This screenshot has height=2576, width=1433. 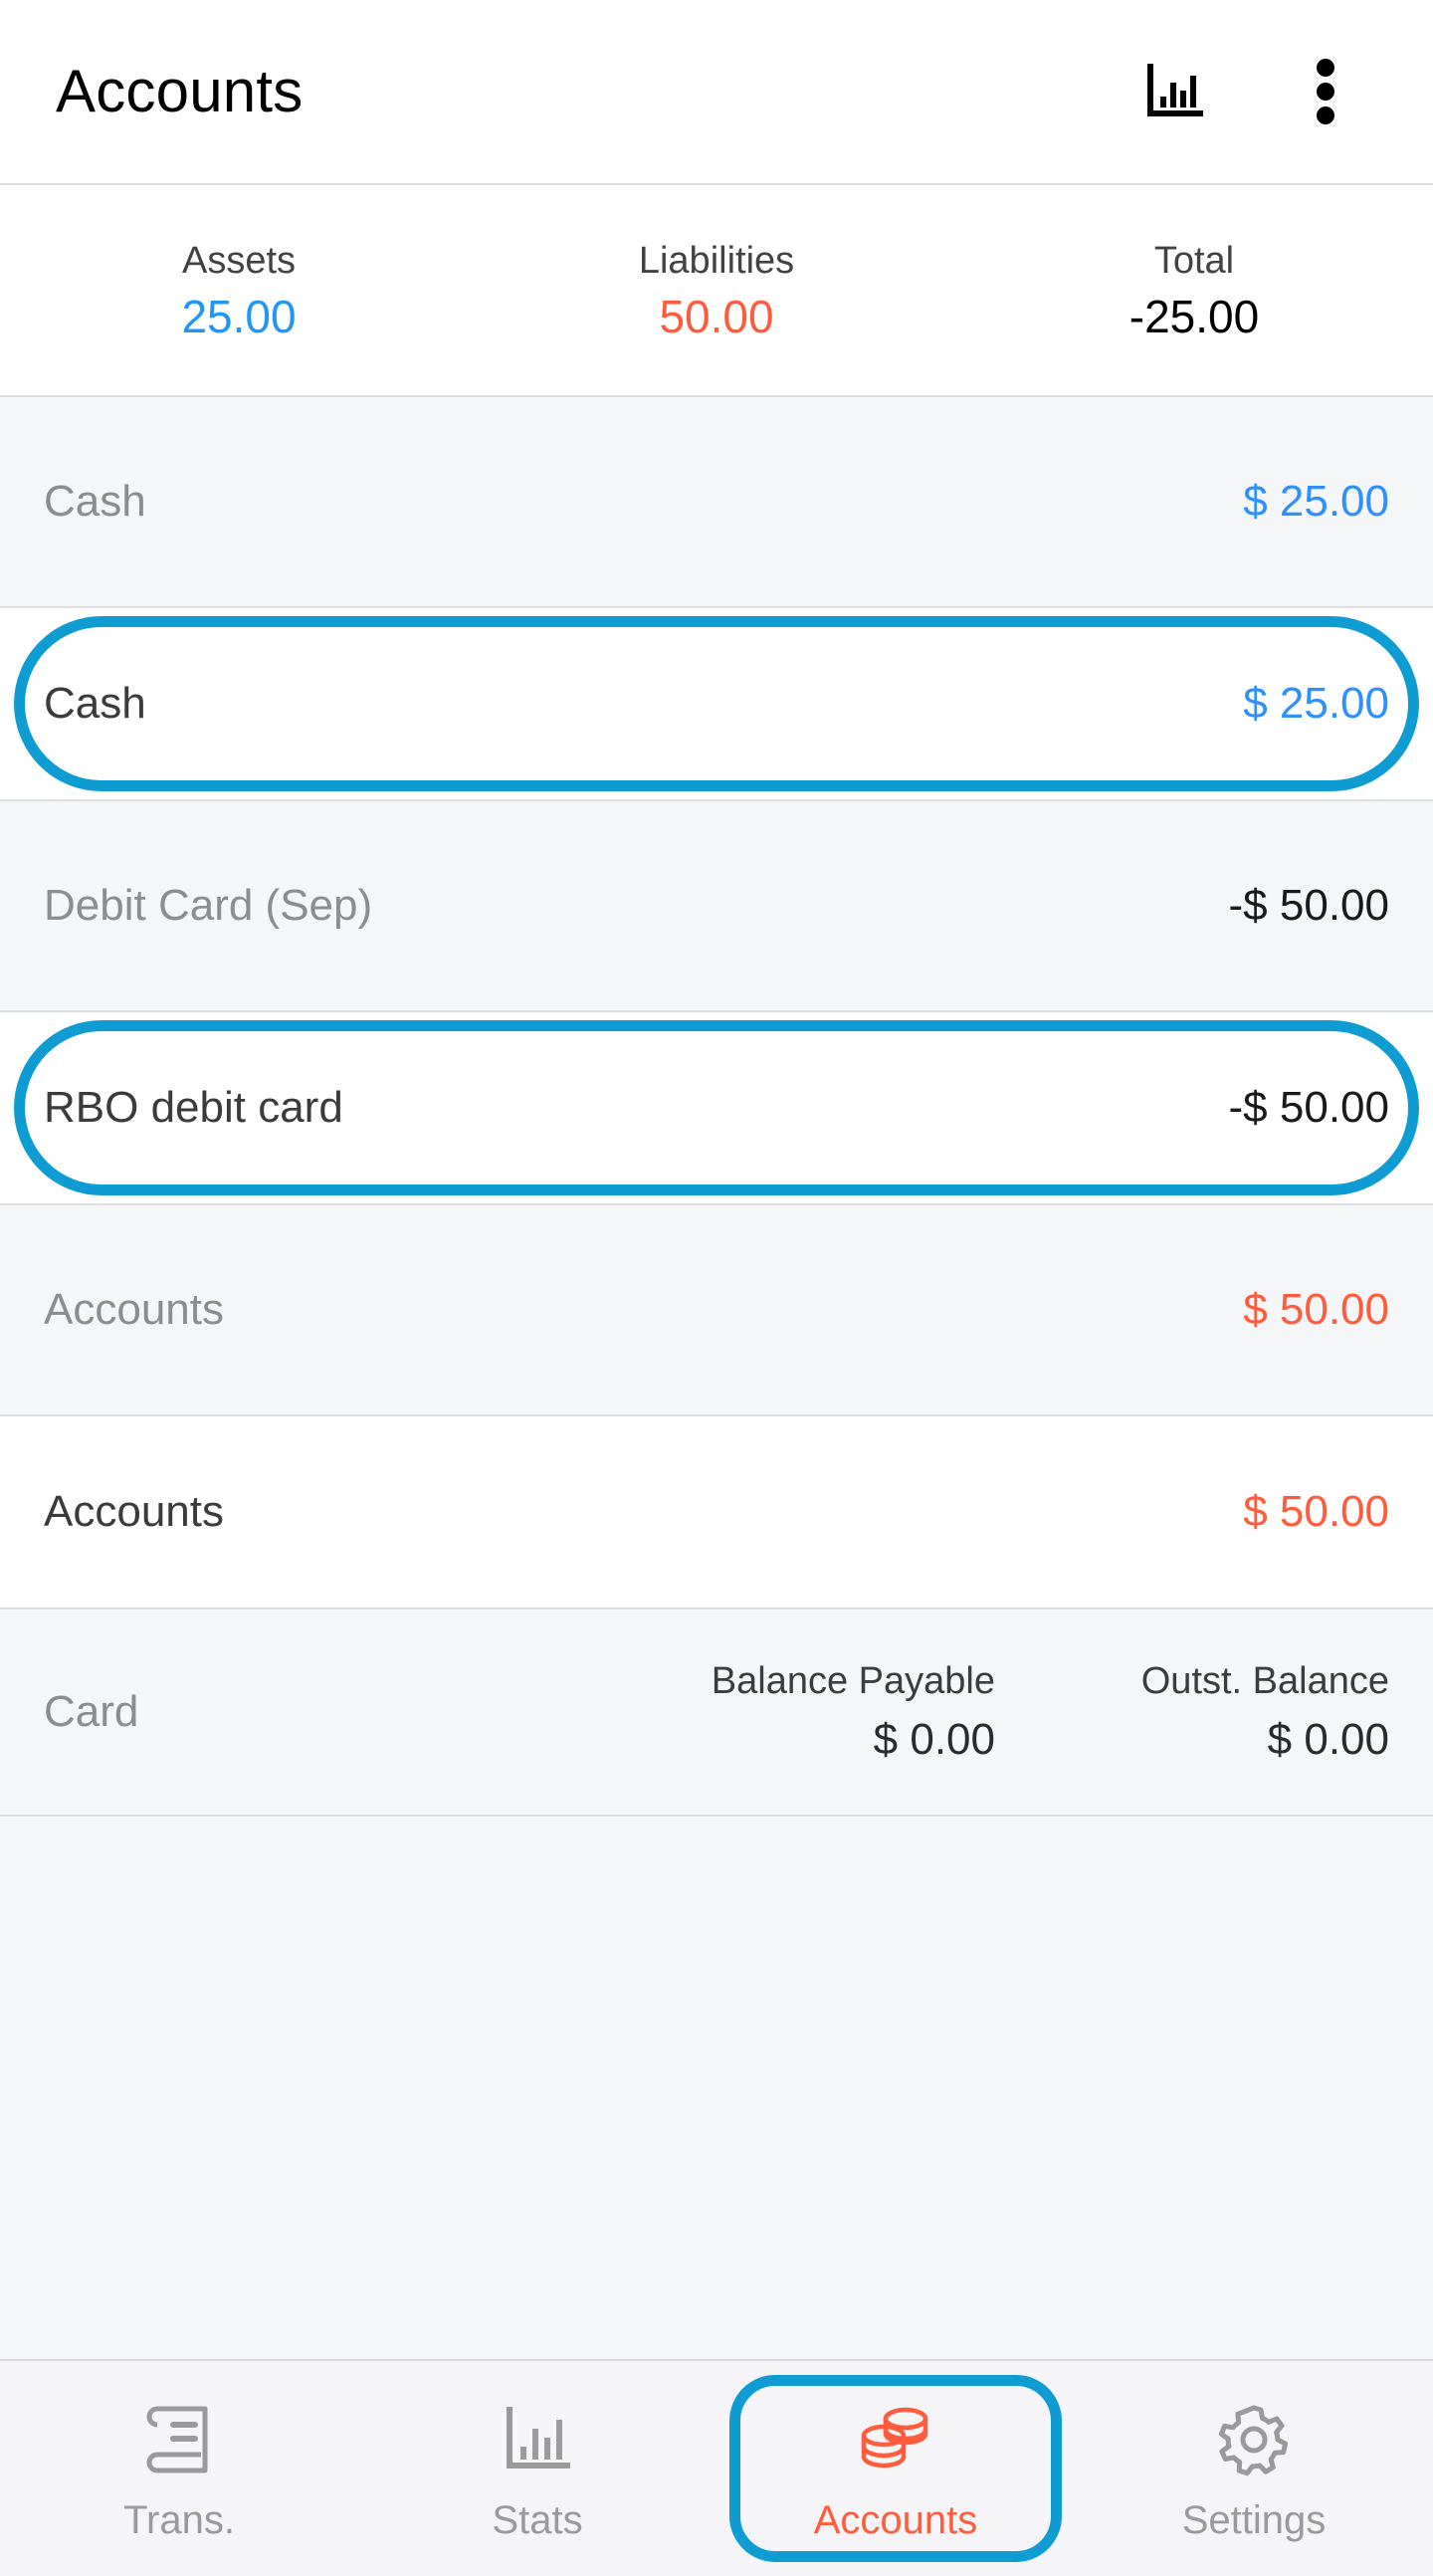 What do you see at coordinates (1264, 1681) in the screenshot?
I see `card-column-header: Outst. Balance` at bounding box center [1264, 1681].